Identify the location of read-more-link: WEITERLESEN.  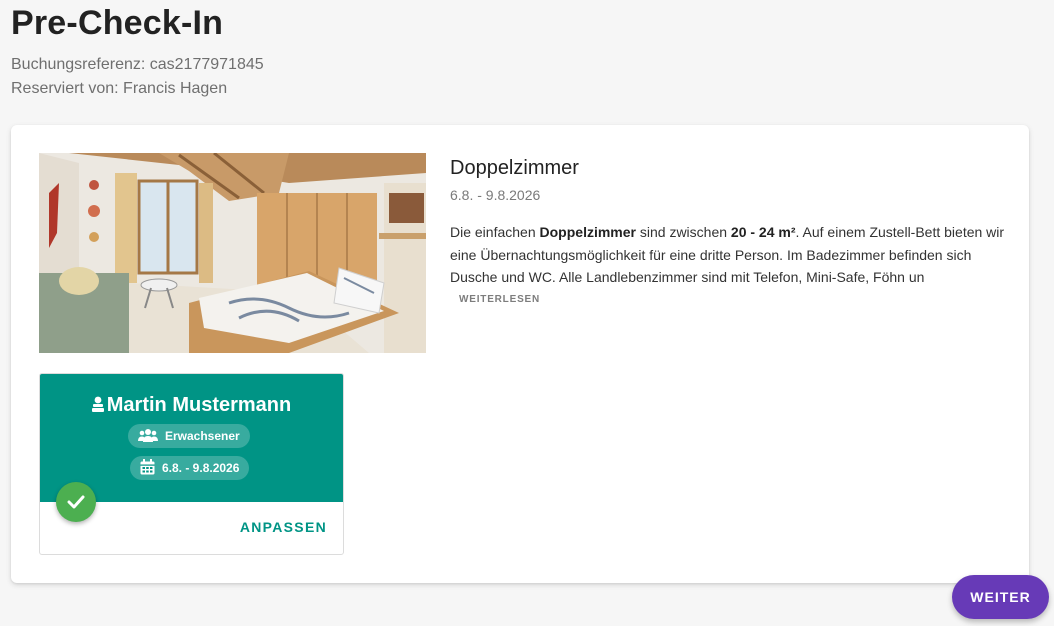
(499, 299).